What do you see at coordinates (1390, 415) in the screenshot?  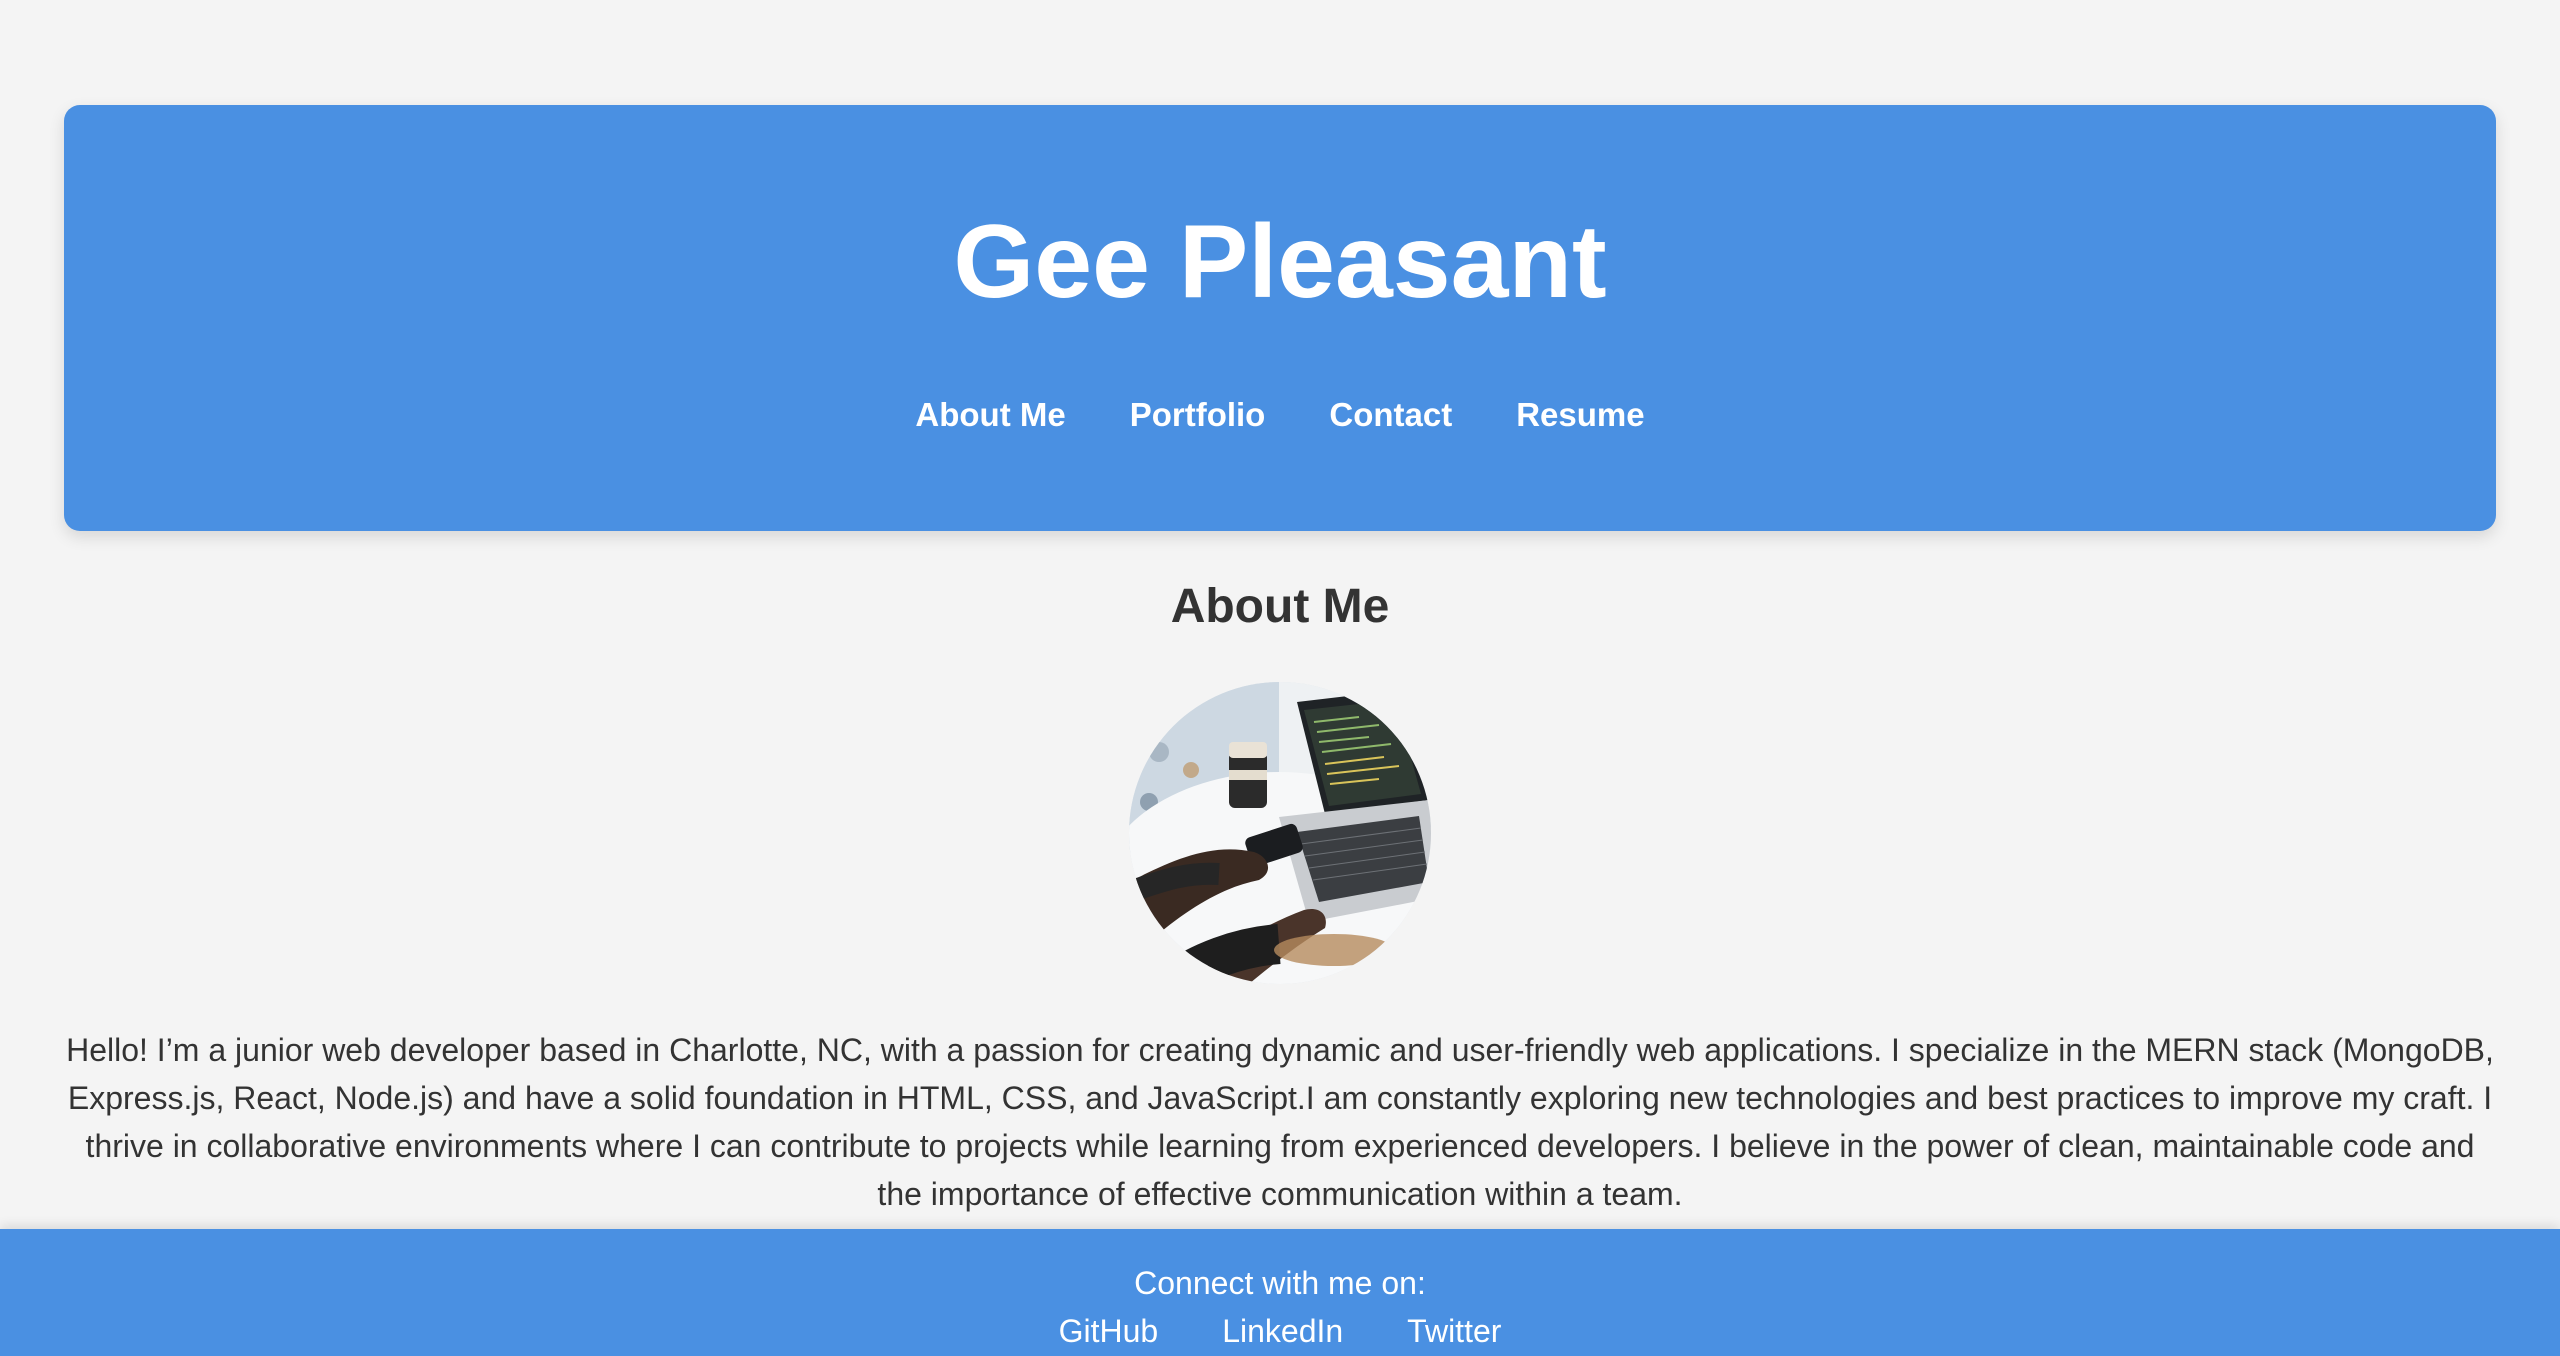 I see `nav-contact-link: Contact` at bounding box center [1390, 415].